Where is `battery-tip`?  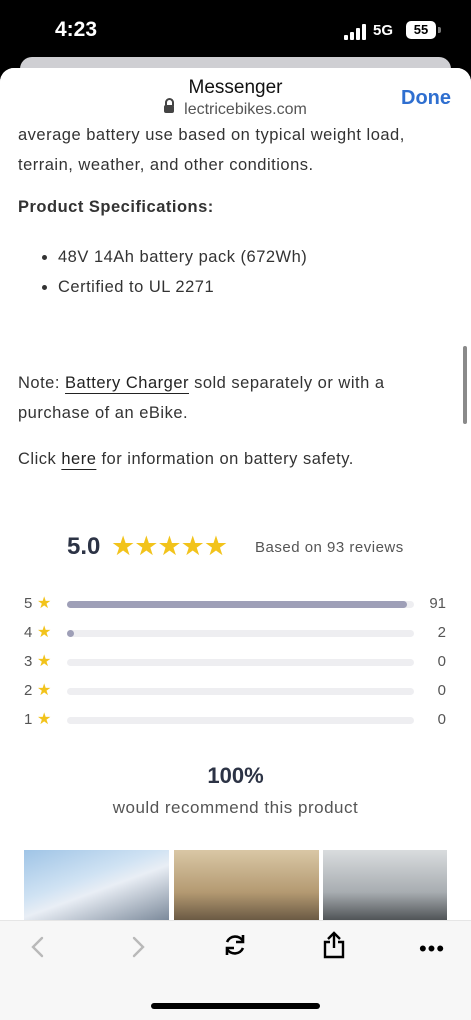
battery-tip is located at coordinates (439, 30).